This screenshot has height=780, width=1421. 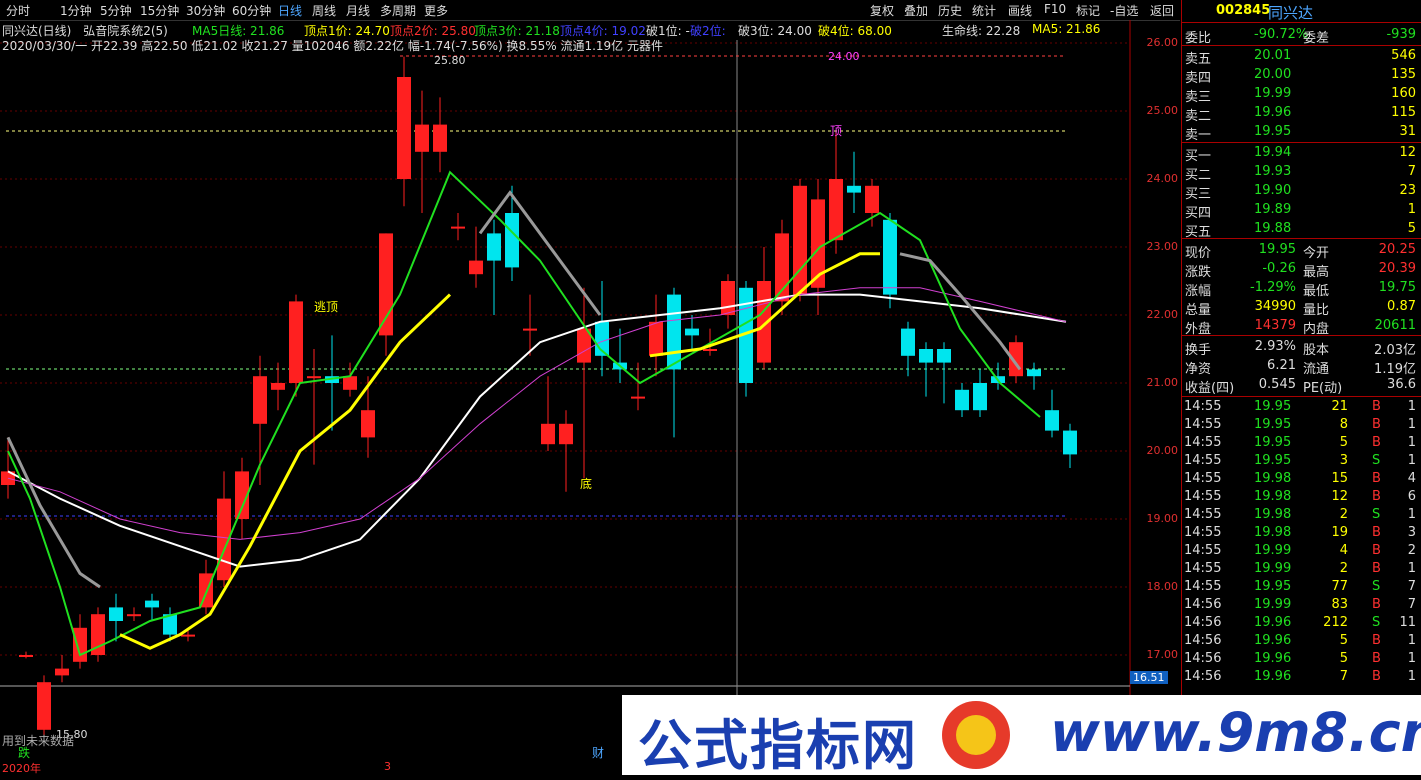 What do you see at coordinates (159, 10) in the screenshot?
I see `tab-15min: 15分钟` at bounding box center [159, 10].